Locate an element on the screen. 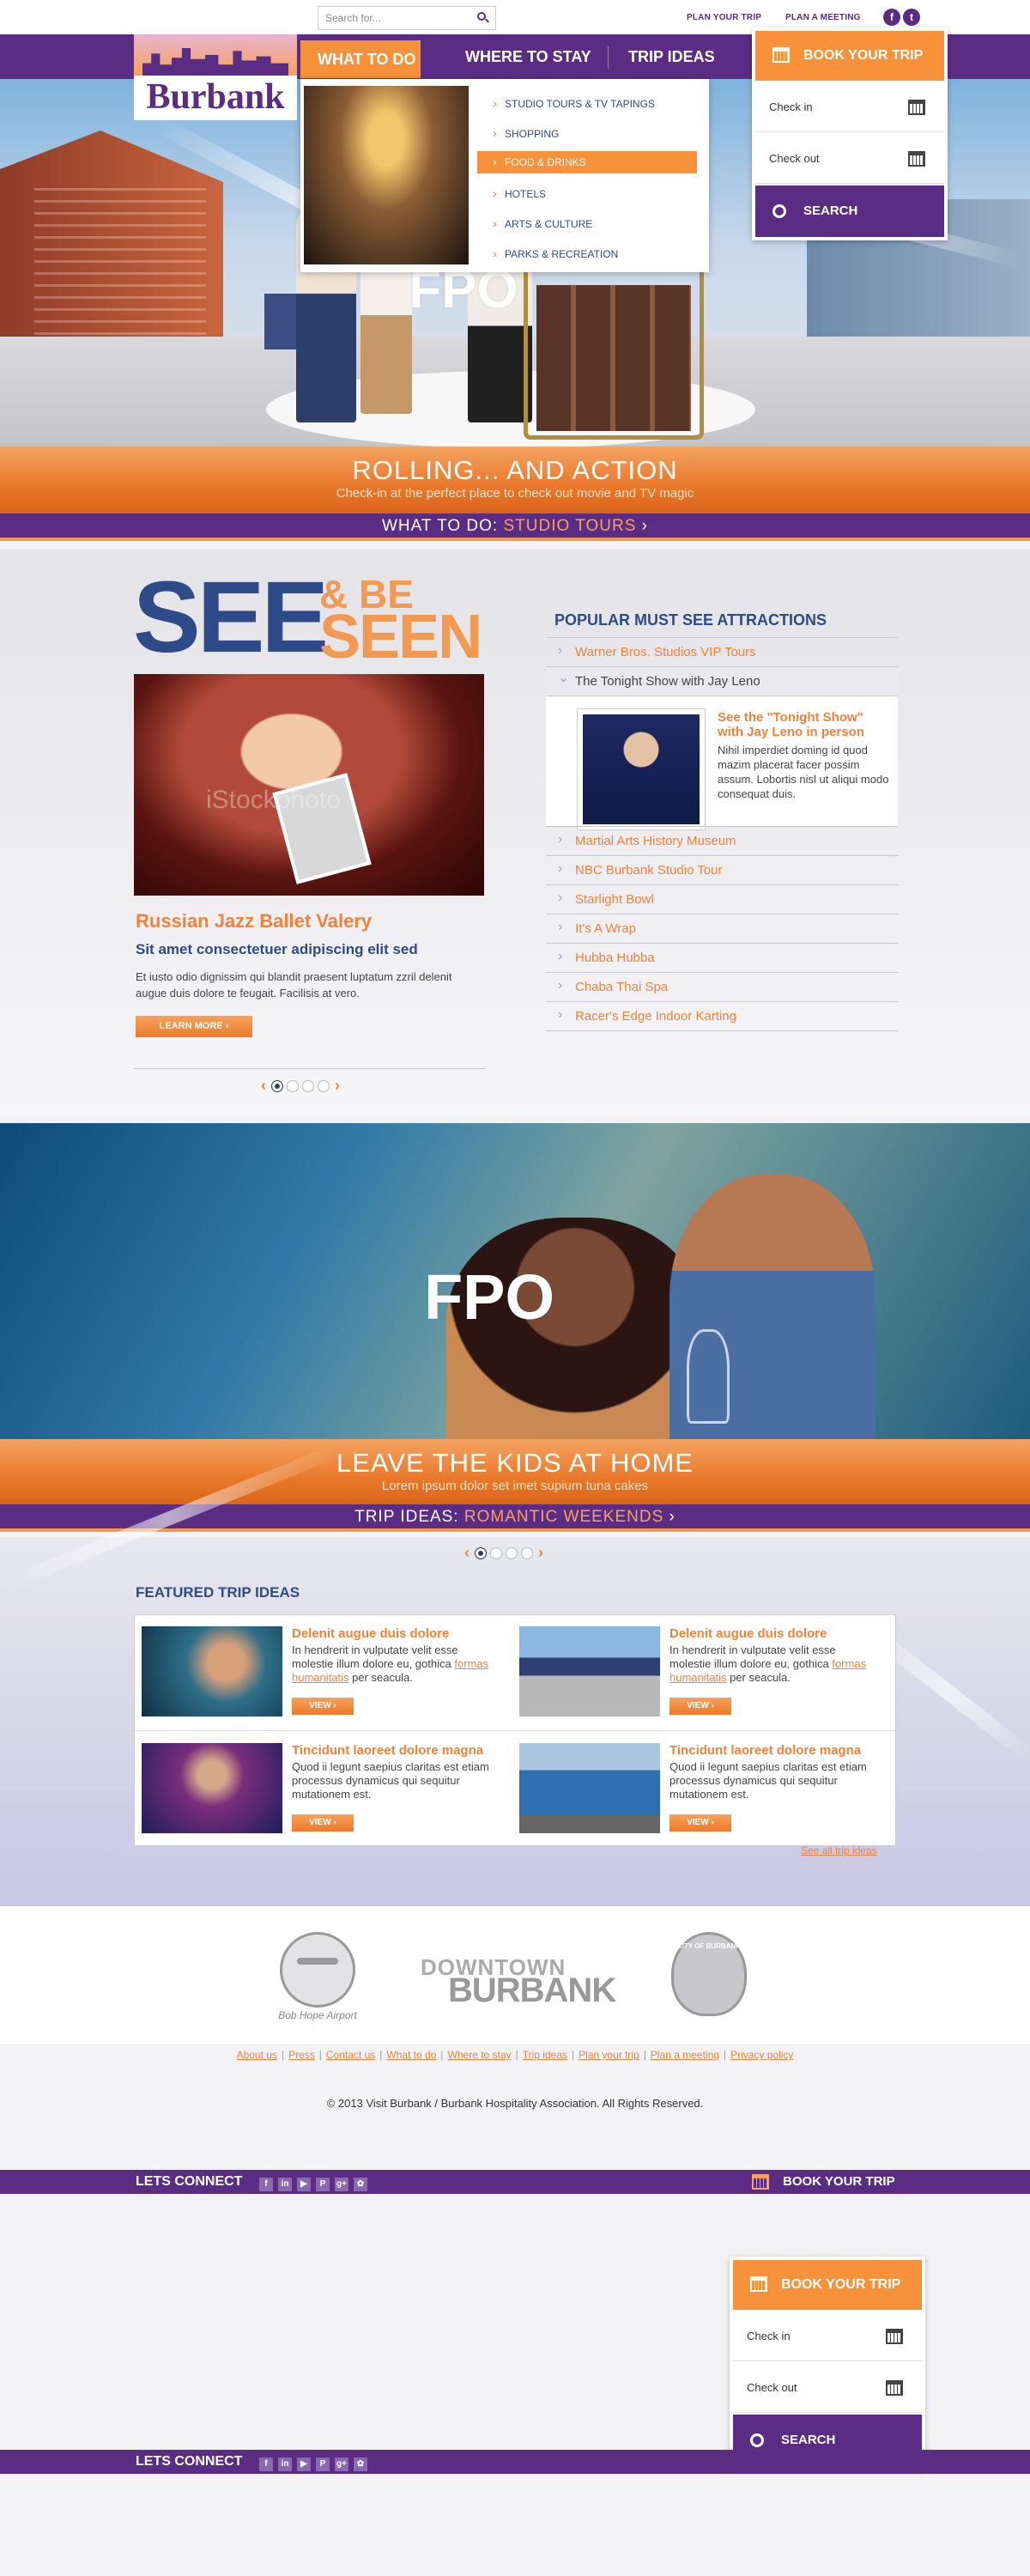 The height and width of the screenshot is (2576, 1030). dropdown-item: FOOD & DRINKS is located at coordinates (587, 162).